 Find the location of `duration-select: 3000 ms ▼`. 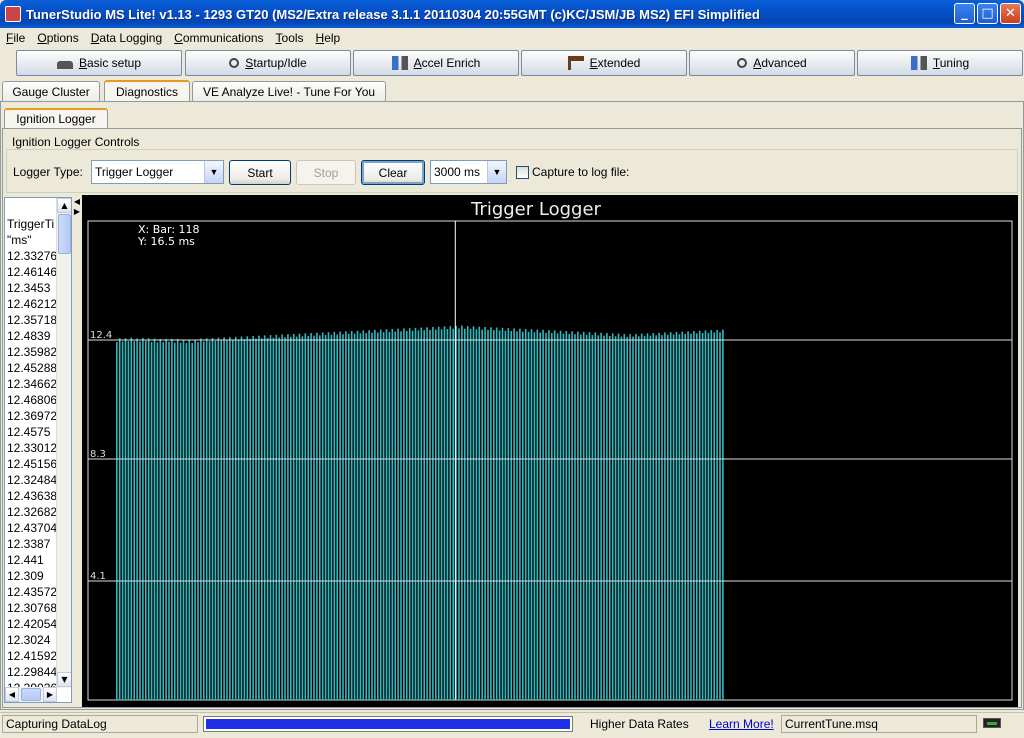

duration-select: 3000 ms ▼ is located at coordinates (468, 172).